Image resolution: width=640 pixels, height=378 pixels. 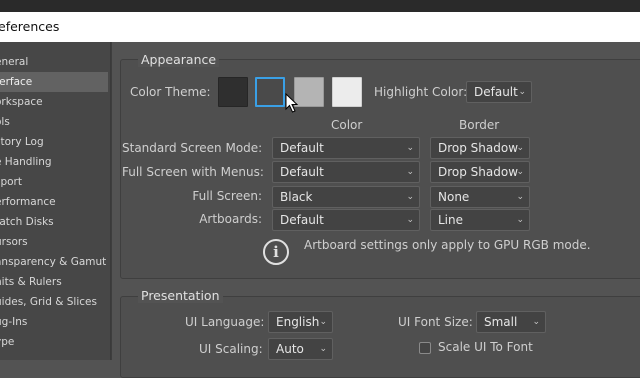 What do you see at coordinates (54, 82) in the screenshot?
I see `sidebar-item-interface: terface` at bounding box center [54, 82].